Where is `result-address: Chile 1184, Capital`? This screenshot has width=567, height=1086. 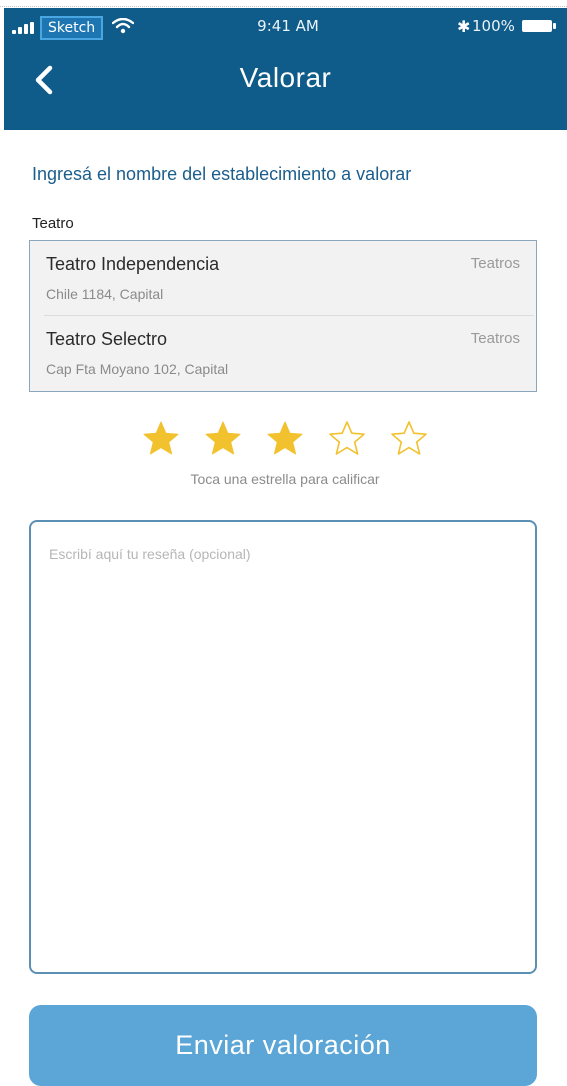 result-address: Chile 1184, Capital is located at coordinates (105, 294).